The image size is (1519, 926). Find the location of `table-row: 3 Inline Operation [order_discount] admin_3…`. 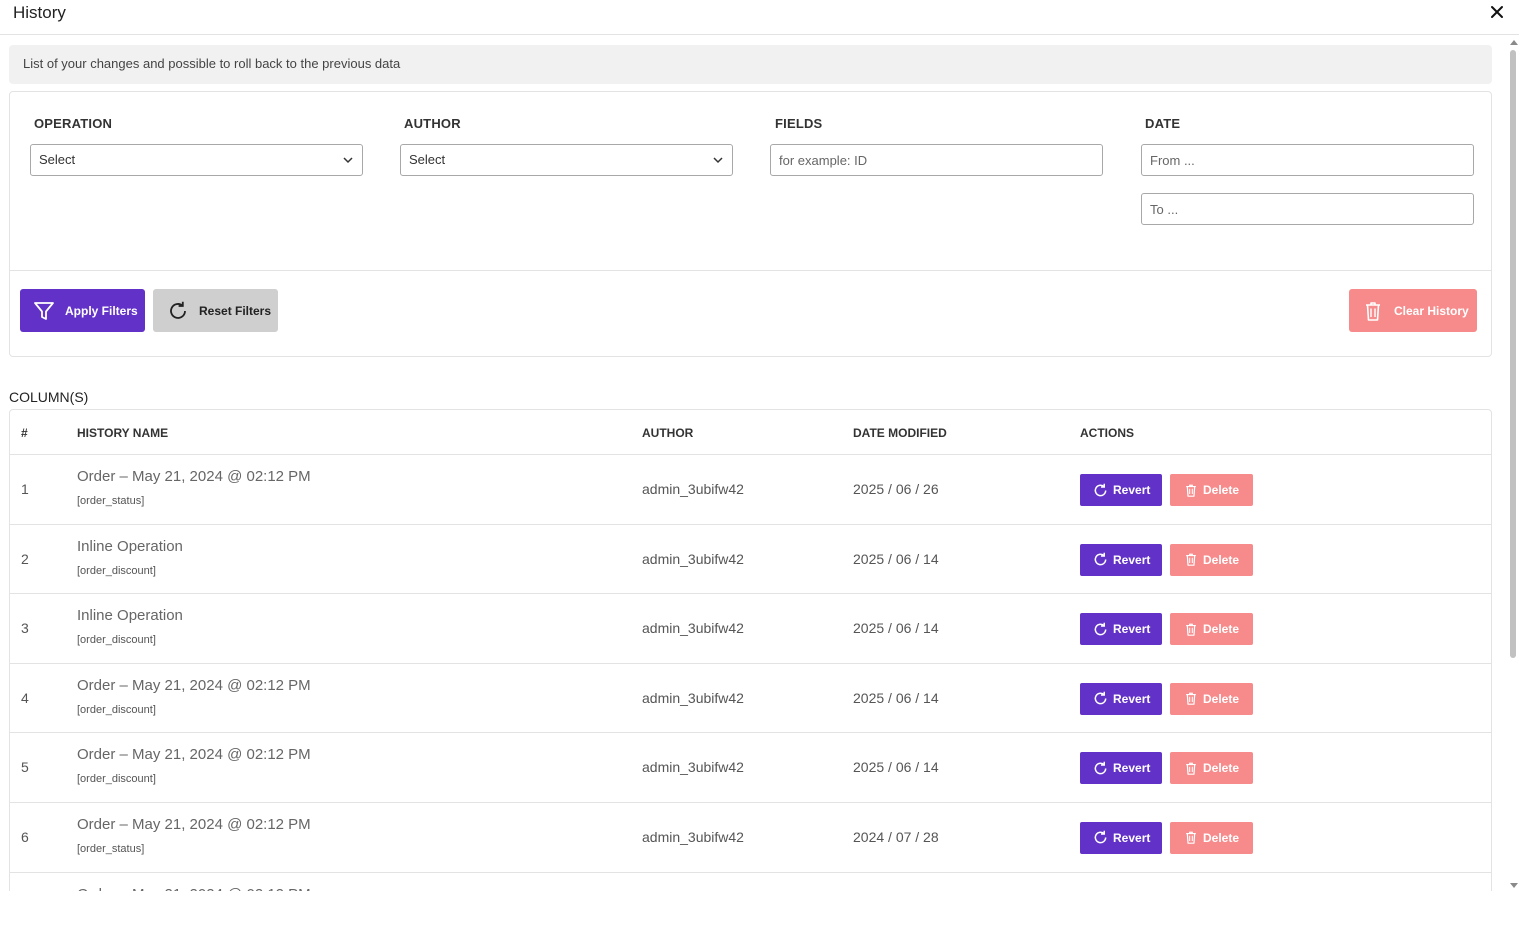

table-row: 3 Inline Operation [order_discount] admin_3… is located at coordinates (750, 629).